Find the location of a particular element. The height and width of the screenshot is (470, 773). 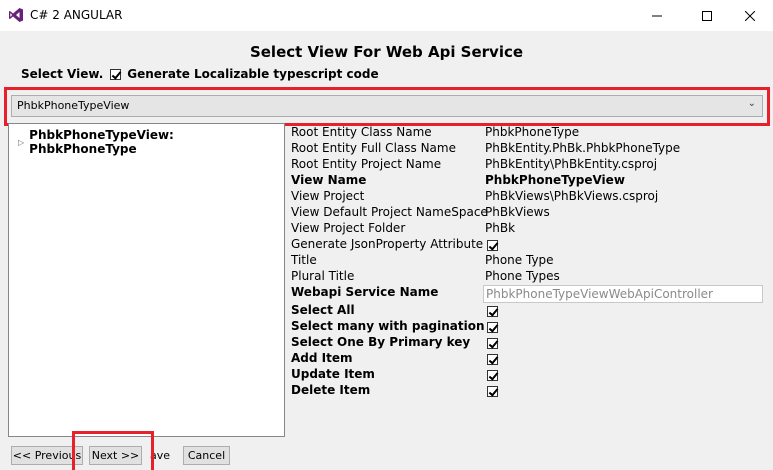

close-icon is located at coordinates (750, 15).